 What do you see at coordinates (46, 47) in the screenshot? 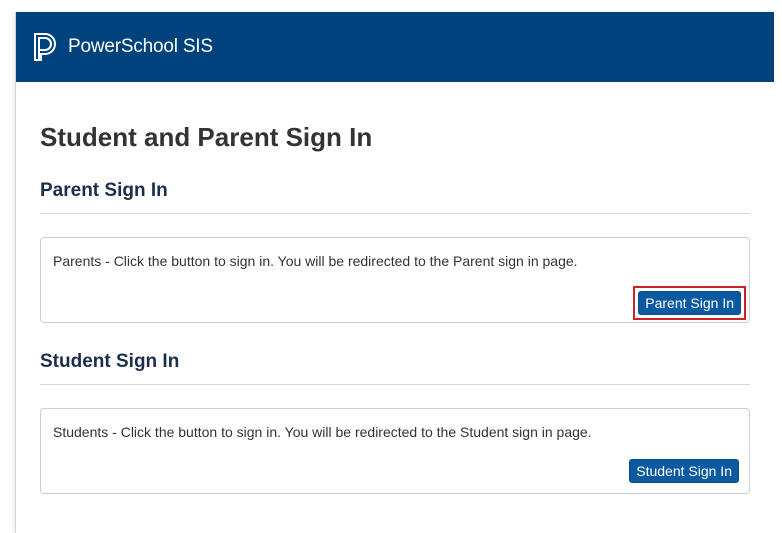
I see `powerschool-logo-icon` at bounding box center [46, 47].